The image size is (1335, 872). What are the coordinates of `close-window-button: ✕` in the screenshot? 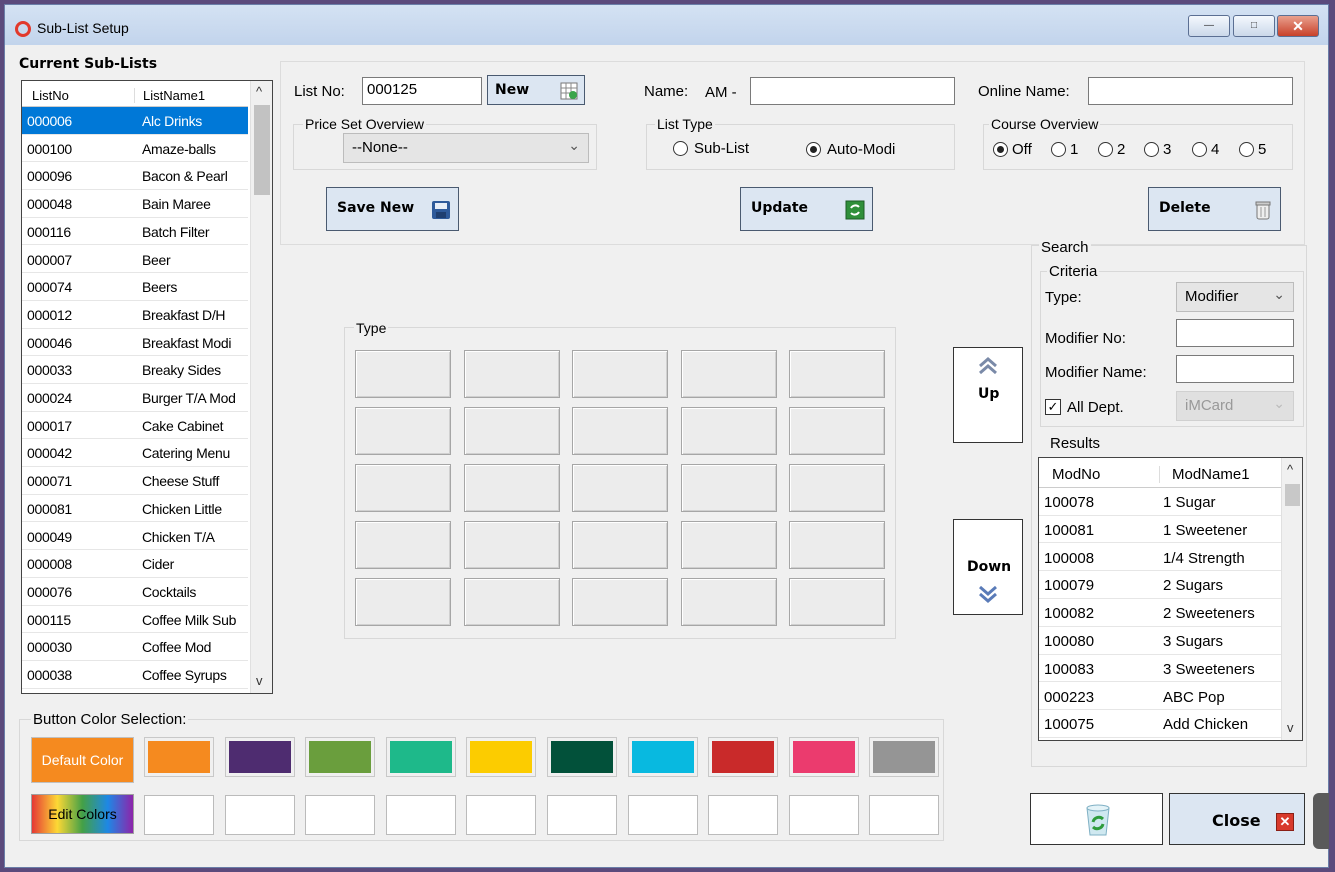 It's located at (1298, 26).